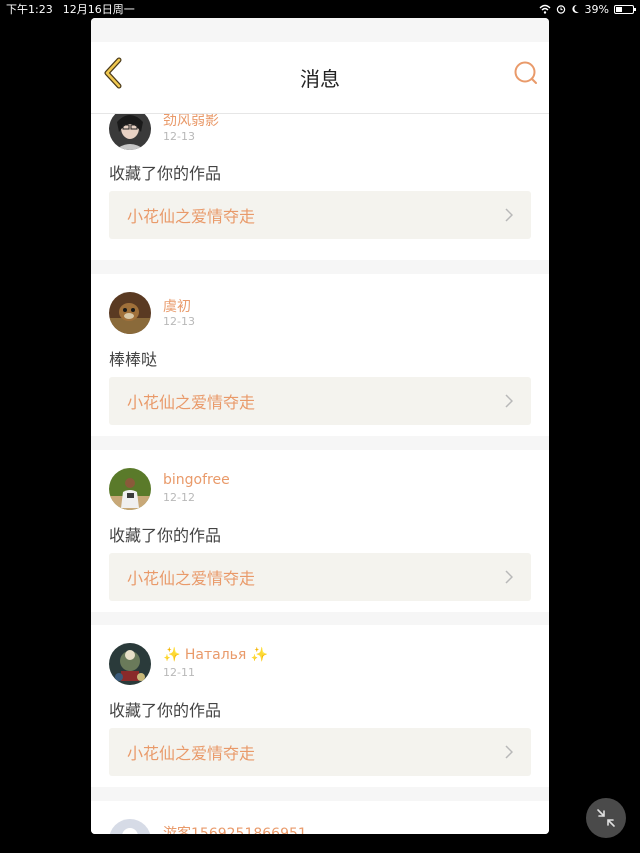  I want to click on alarm-icon, so click(560, 9).